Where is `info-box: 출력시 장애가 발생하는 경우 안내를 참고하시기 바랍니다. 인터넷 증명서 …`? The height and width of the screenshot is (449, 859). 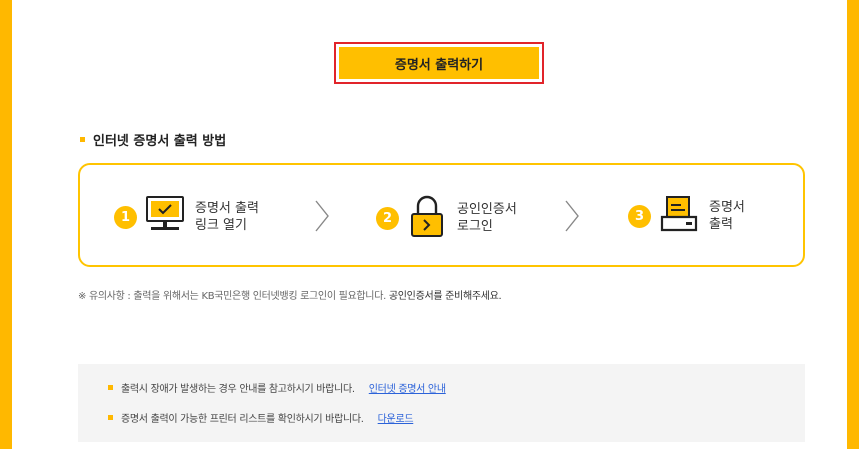
info-box: 출력시 장애가 발생하는 경우 안내를 참고하시기 바랍니다. 인터넷 증명서 … is located at coordinates (441, 403).